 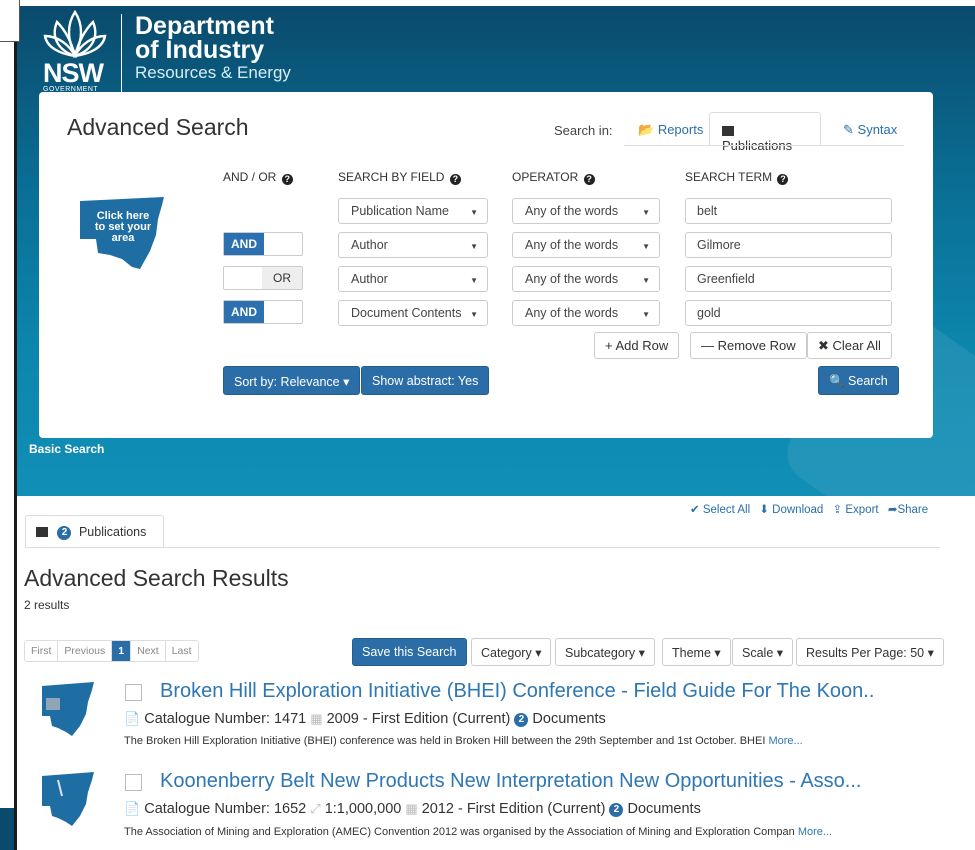 What do you see at coordinates (586, 279) in the screenshot?
I see `operator-select-3: Any of the words ▼` at bounding box center [586, 279].